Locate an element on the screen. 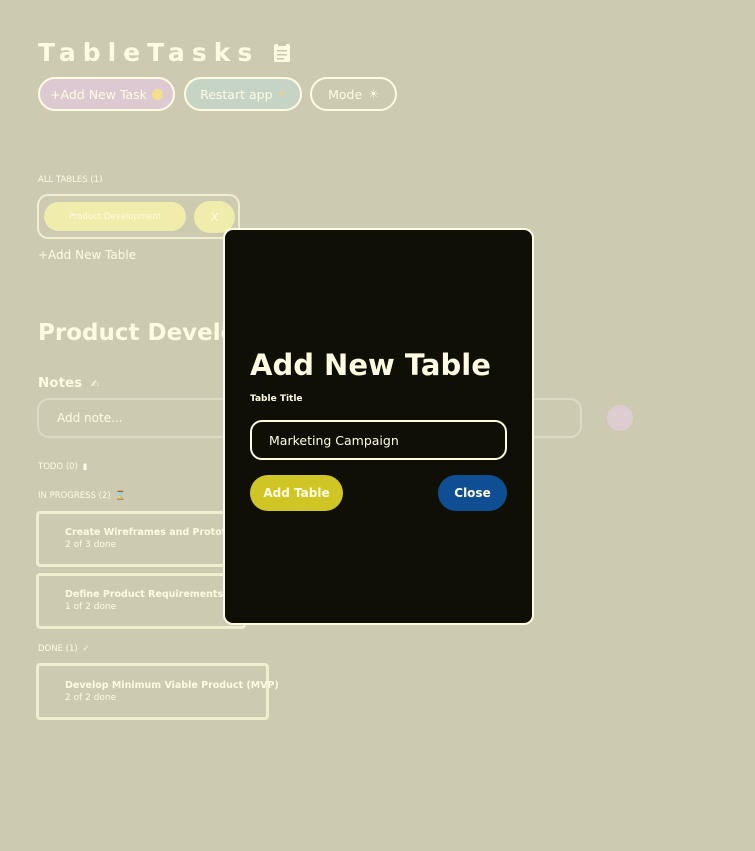 The height and width of the screenshot is (851, 755). notes-label: Notes is located at coordinates (60, 383).